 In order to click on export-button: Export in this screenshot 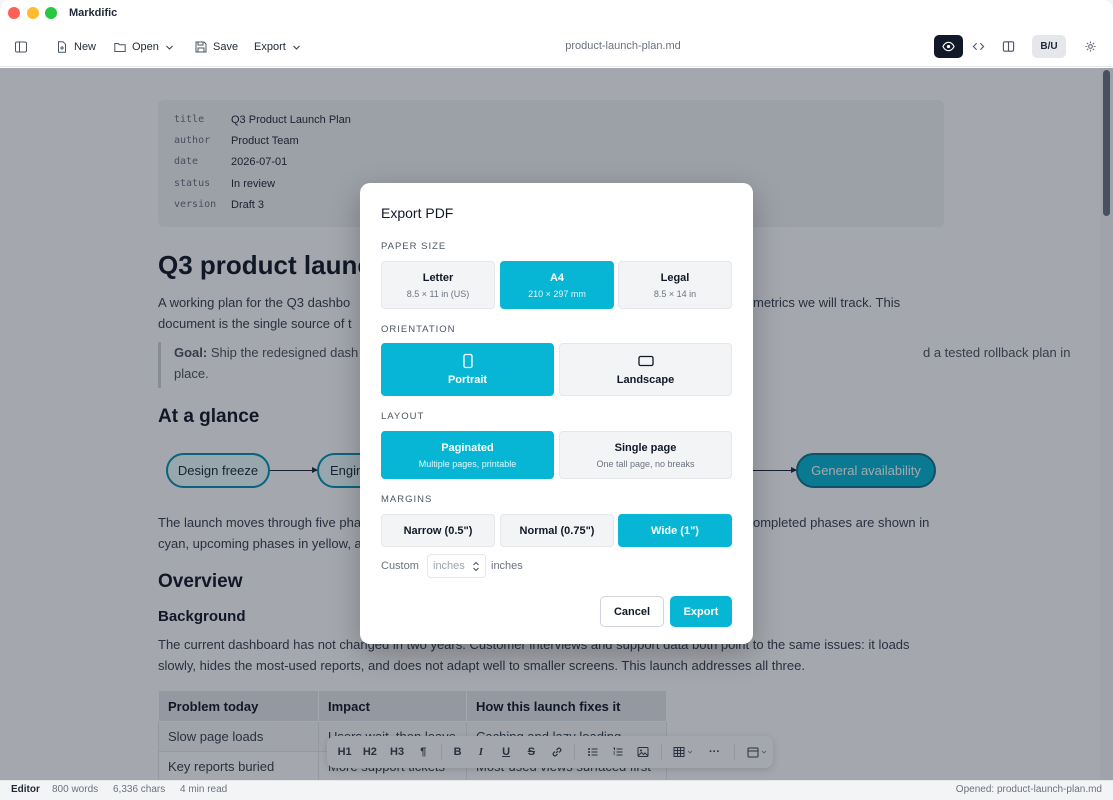, I will do `click(701, 611)`.